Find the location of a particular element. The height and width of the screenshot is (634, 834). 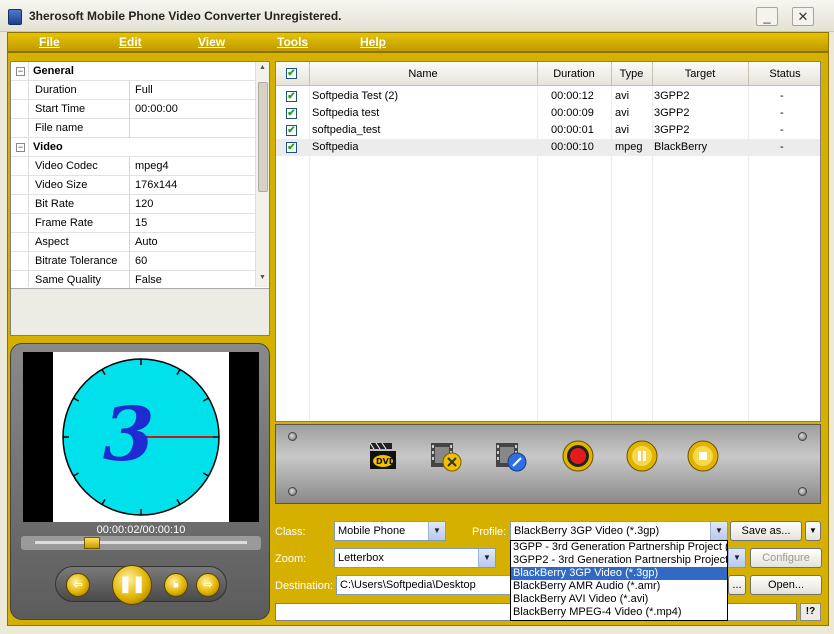

property-row: Bitrate Tolerance 60 is located at coordinates (134, 261).